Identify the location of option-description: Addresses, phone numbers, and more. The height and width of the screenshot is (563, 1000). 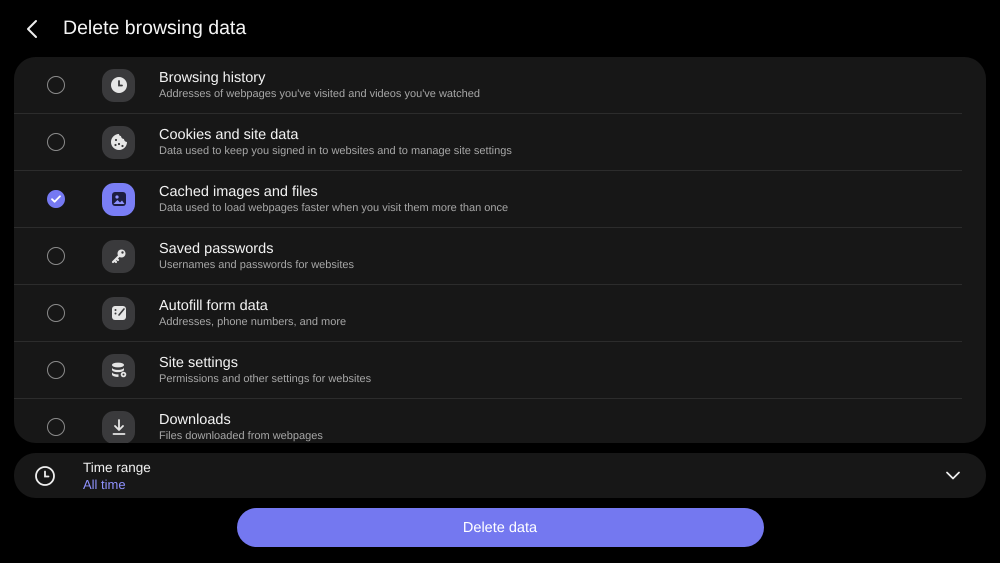
(252, 322).